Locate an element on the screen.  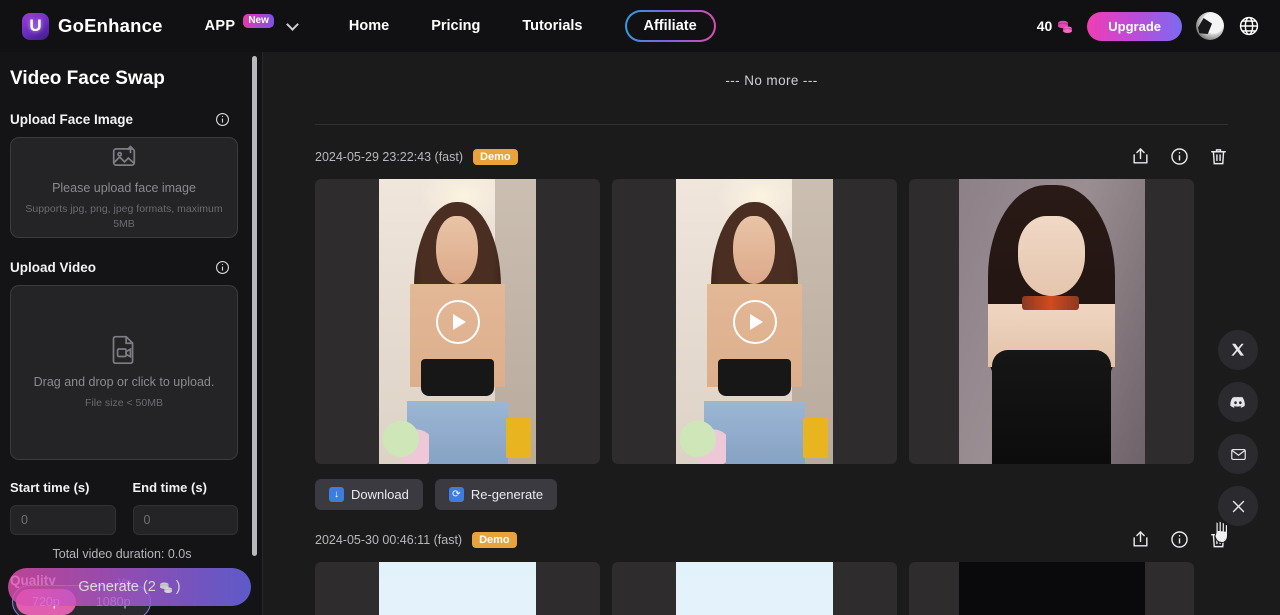
refresh-icon: ⟳ is located at coordinates (456, 494).